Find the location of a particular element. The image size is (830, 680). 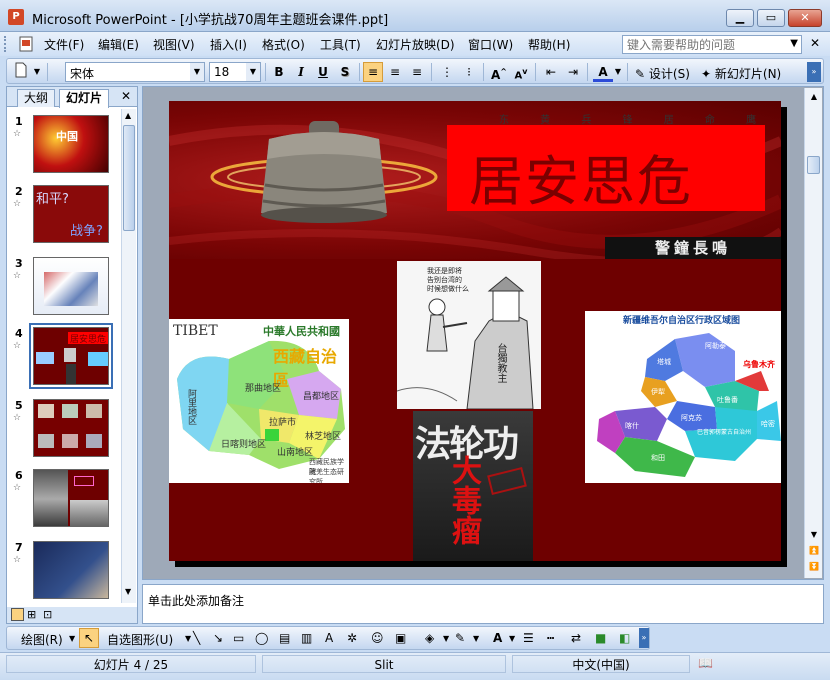

spellcheck-icon: 📖 is located at coordinates (705, 663).